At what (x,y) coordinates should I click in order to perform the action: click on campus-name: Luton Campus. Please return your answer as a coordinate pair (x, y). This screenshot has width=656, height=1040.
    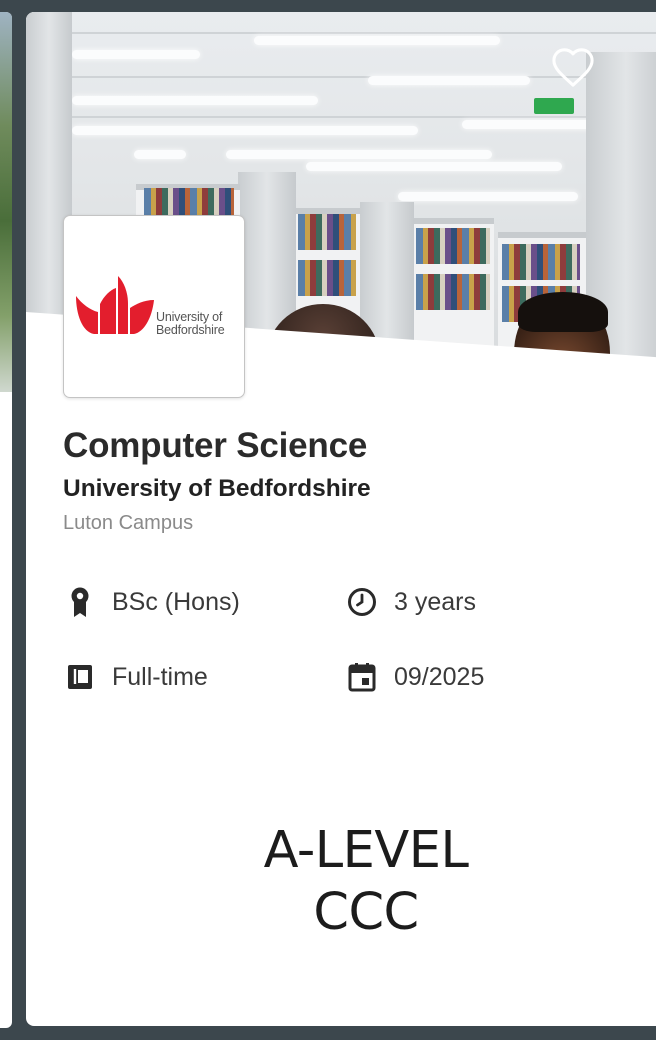
    Looking at the image, I should click on (128, 523).